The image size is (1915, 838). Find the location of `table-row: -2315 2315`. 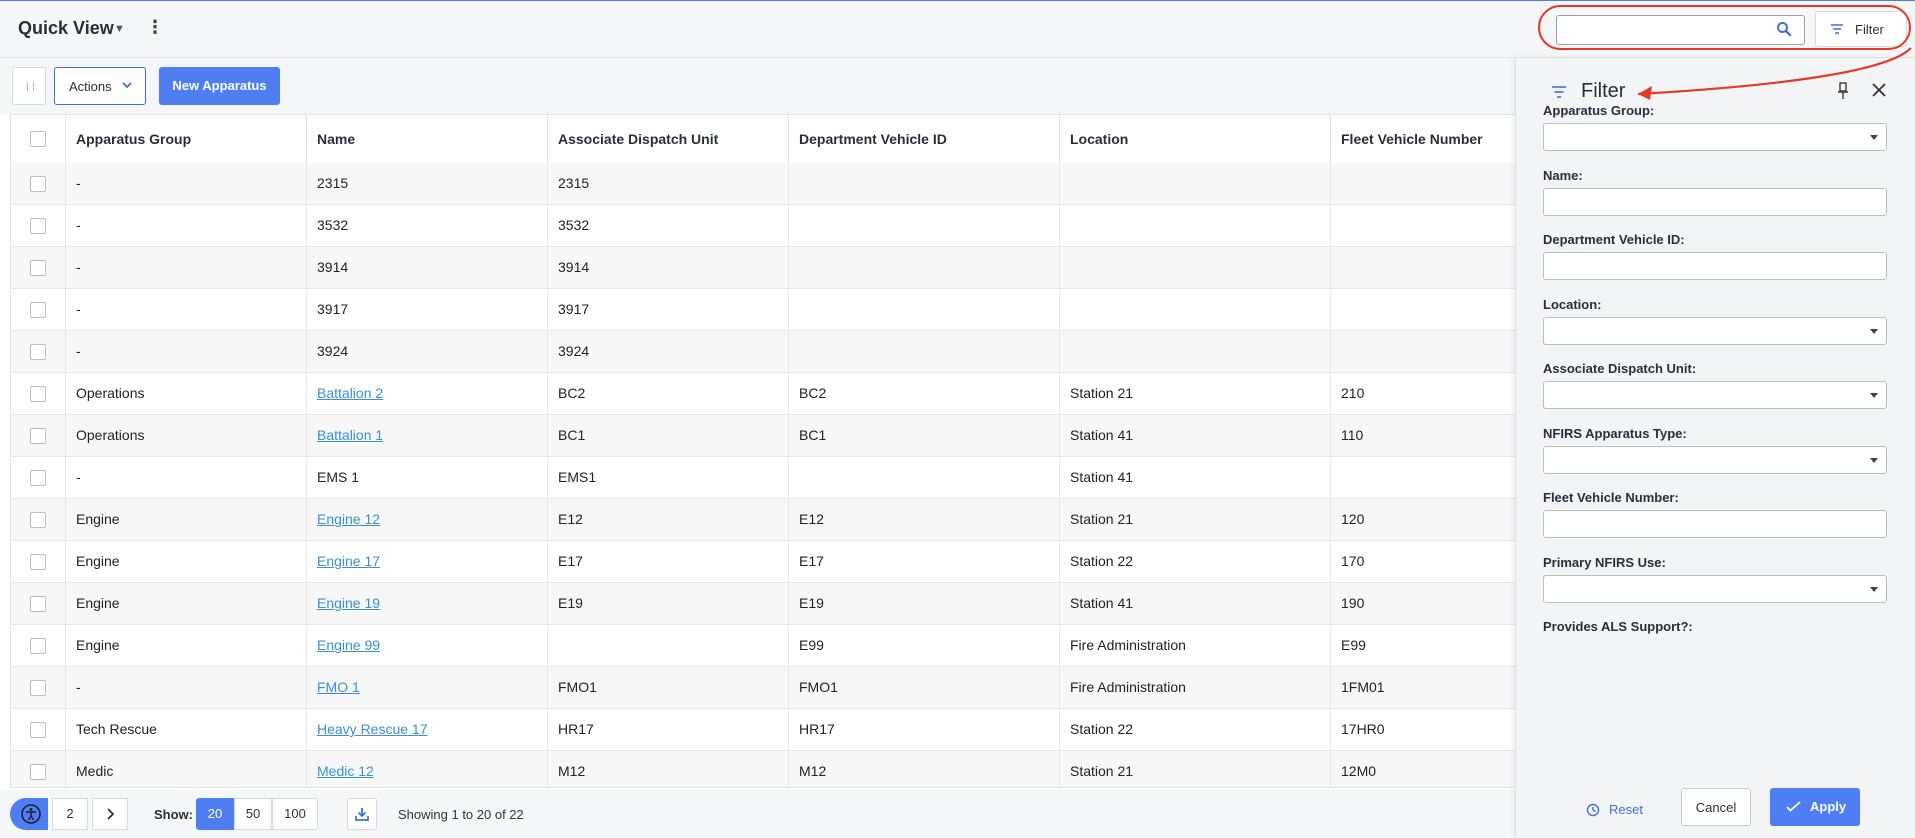

table-row: -2315 2315 is located at coordinates (763, 184).